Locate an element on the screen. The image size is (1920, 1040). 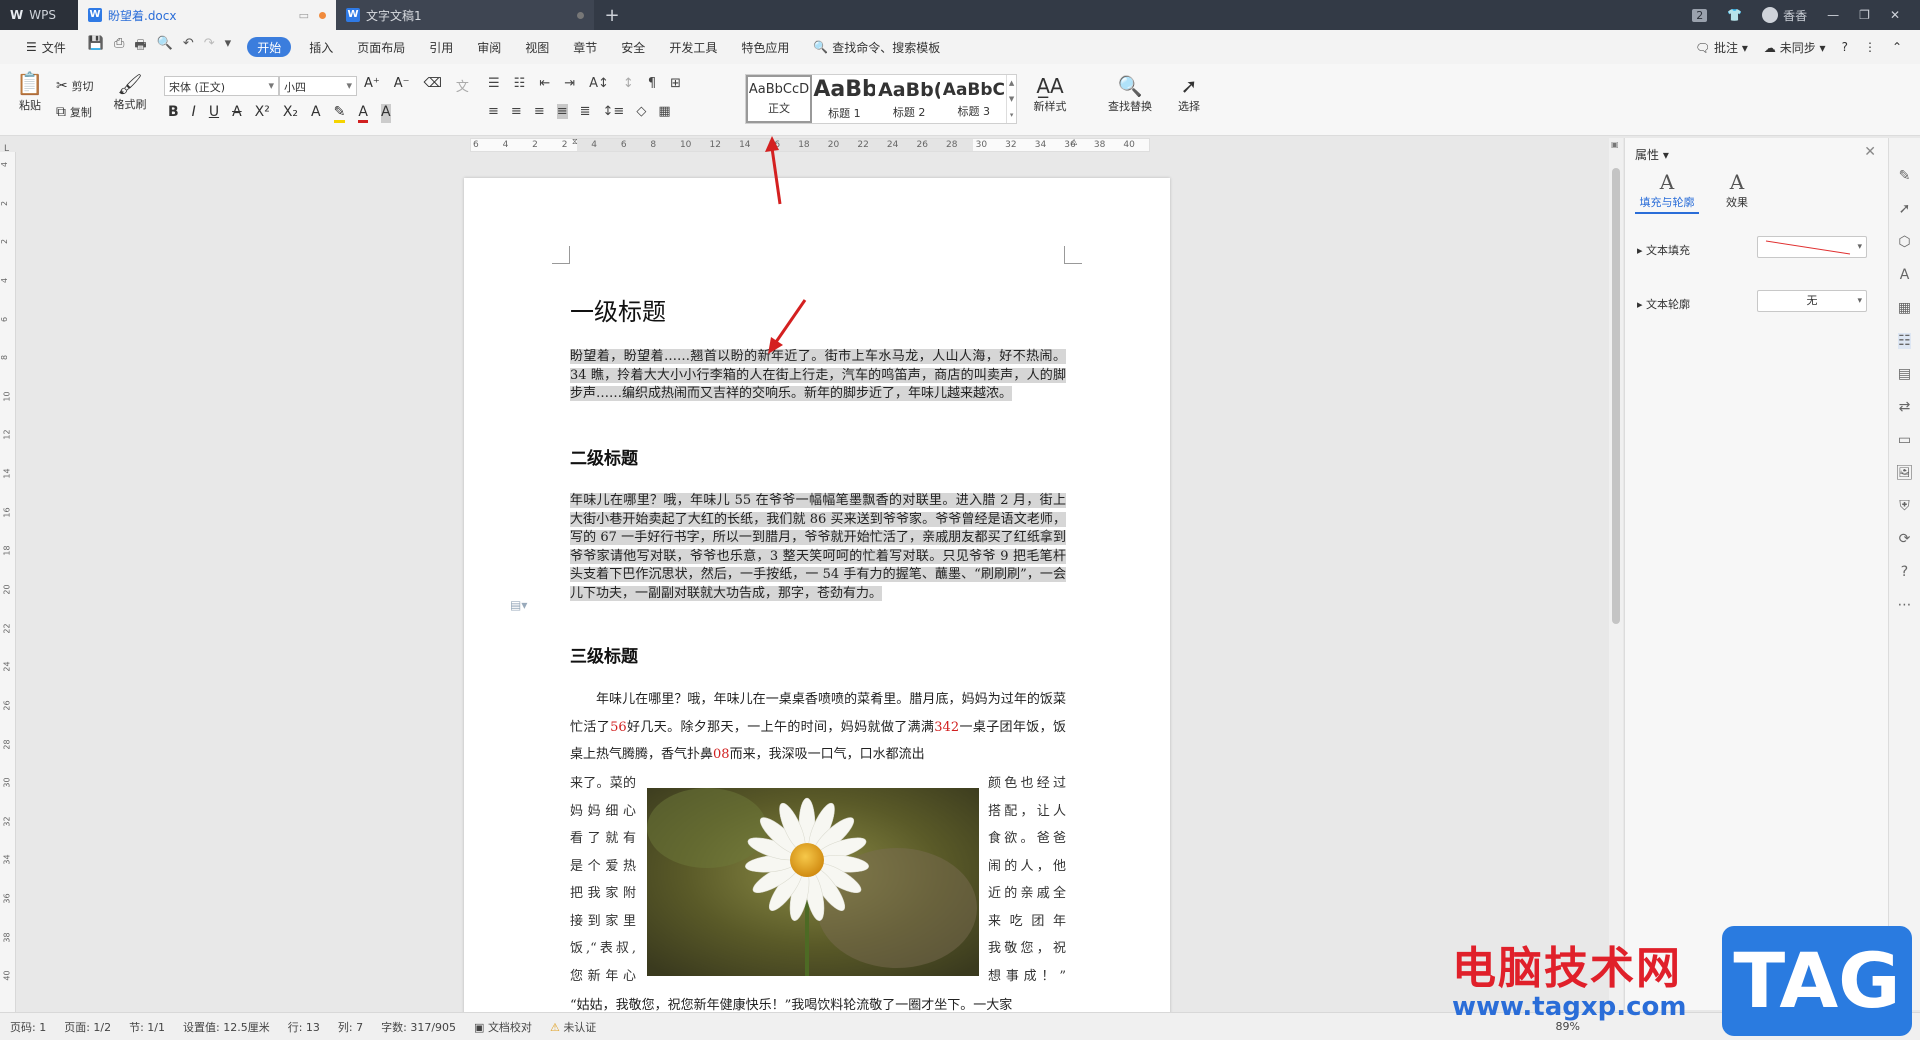
chevron-up-icon: ▲ is located at coordinates (1011, 83).